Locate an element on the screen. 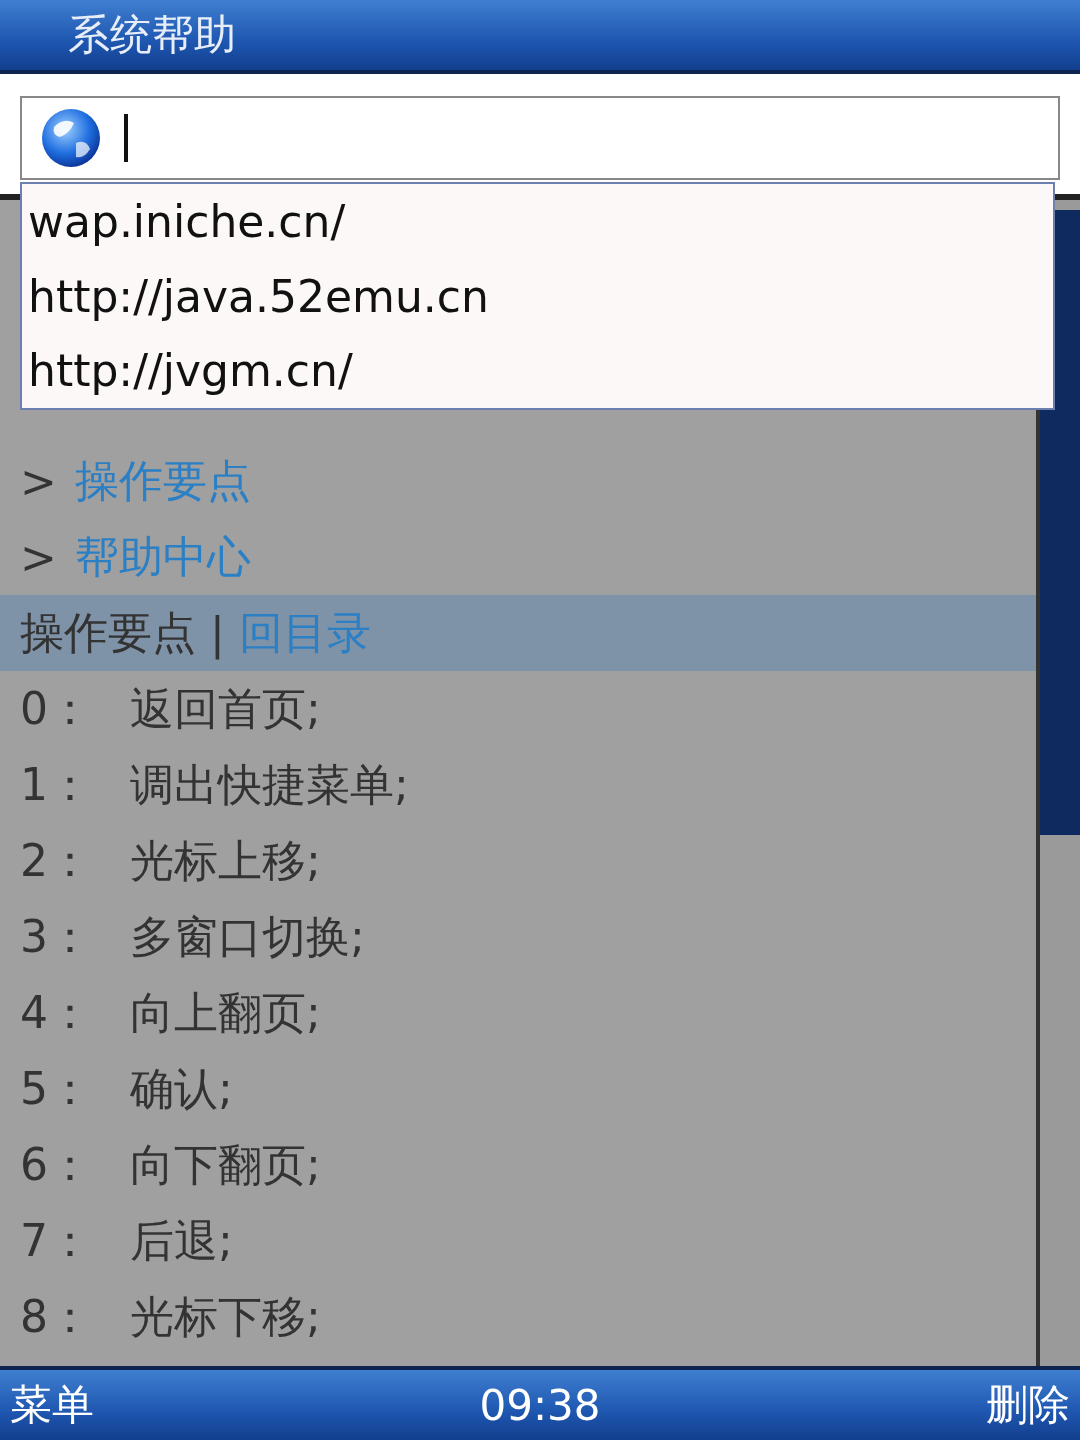  shortcut-key: 1： is located at coordinates (66, 785).